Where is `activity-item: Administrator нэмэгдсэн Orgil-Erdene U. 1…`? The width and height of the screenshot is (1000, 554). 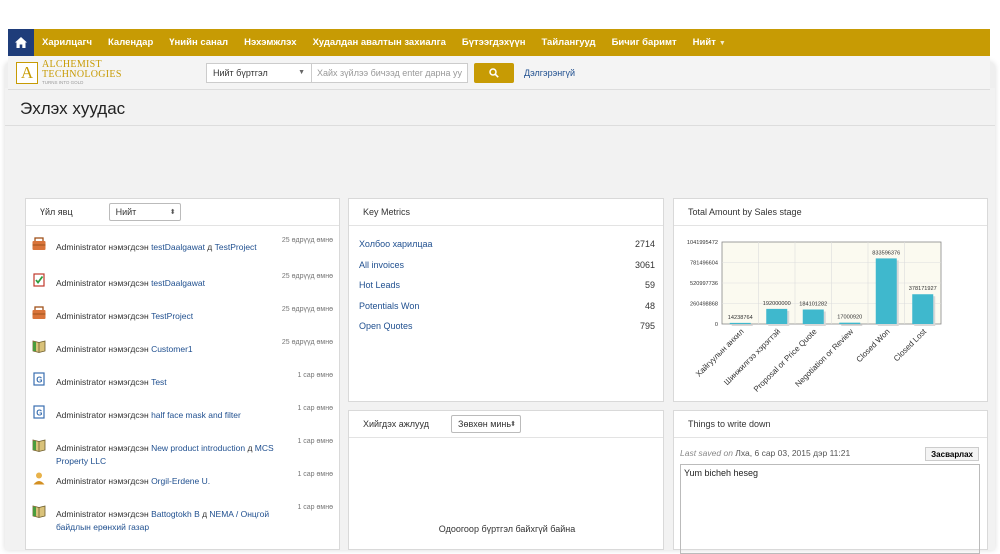 activity-item: Administrator нэмэгдсэн Orgil-Erdene U. 1… is located at coordinates (183, 486).